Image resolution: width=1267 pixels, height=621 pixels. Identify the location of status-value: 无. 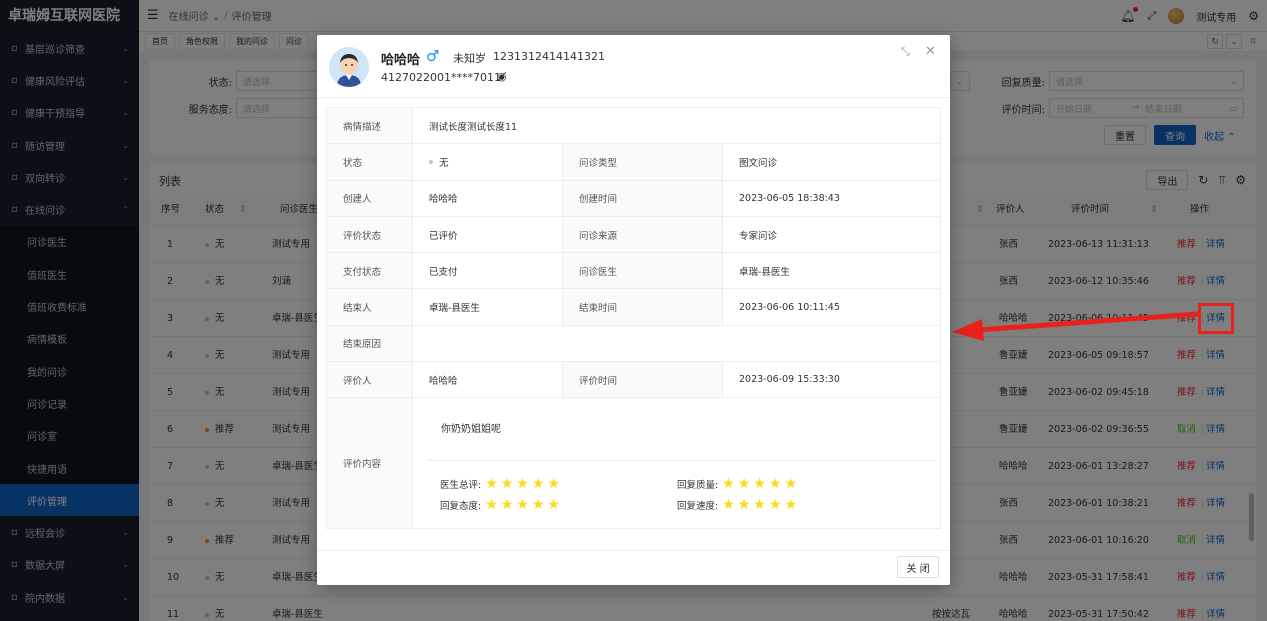
(488, 162).